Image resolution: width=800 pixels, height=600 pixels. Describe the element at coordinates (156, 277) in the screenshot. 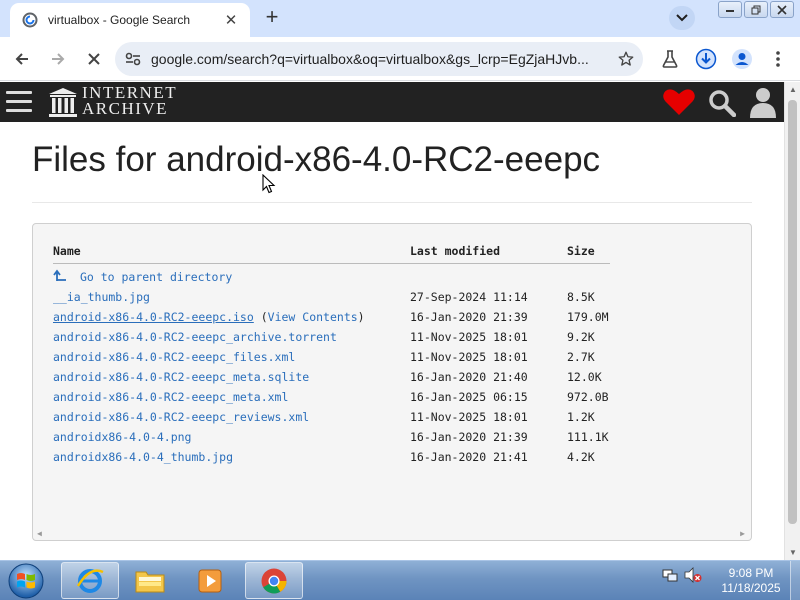

I see `parent-directory-link: Go to parent directory` at that location.